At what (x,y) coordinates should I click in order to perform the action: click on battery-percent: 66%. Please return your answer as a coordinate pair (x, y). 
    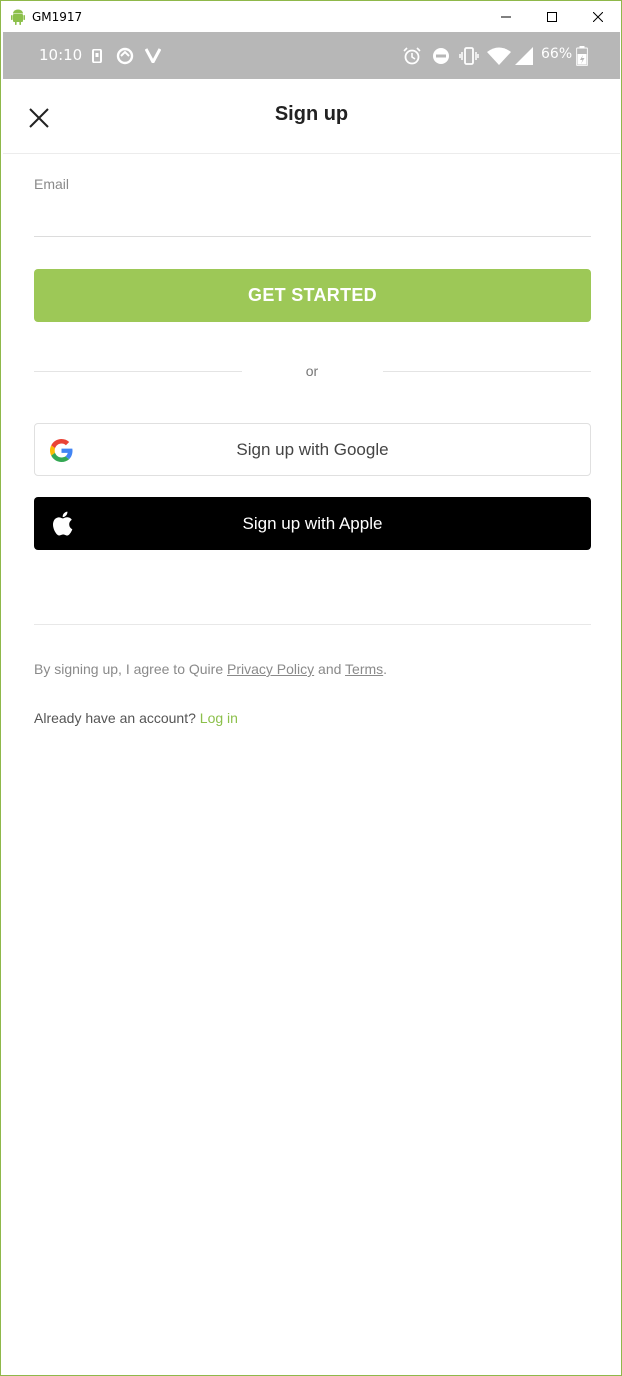
    Looking at the image, I should click on (557, 54).